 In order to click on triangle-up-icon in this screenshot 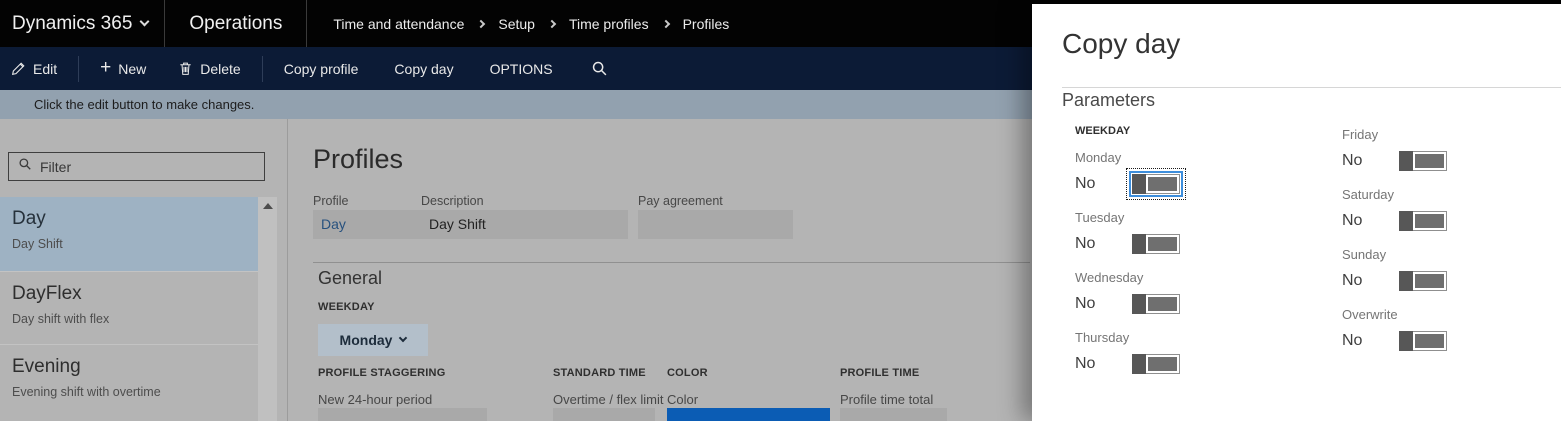, I will do `click(267, 205)`.